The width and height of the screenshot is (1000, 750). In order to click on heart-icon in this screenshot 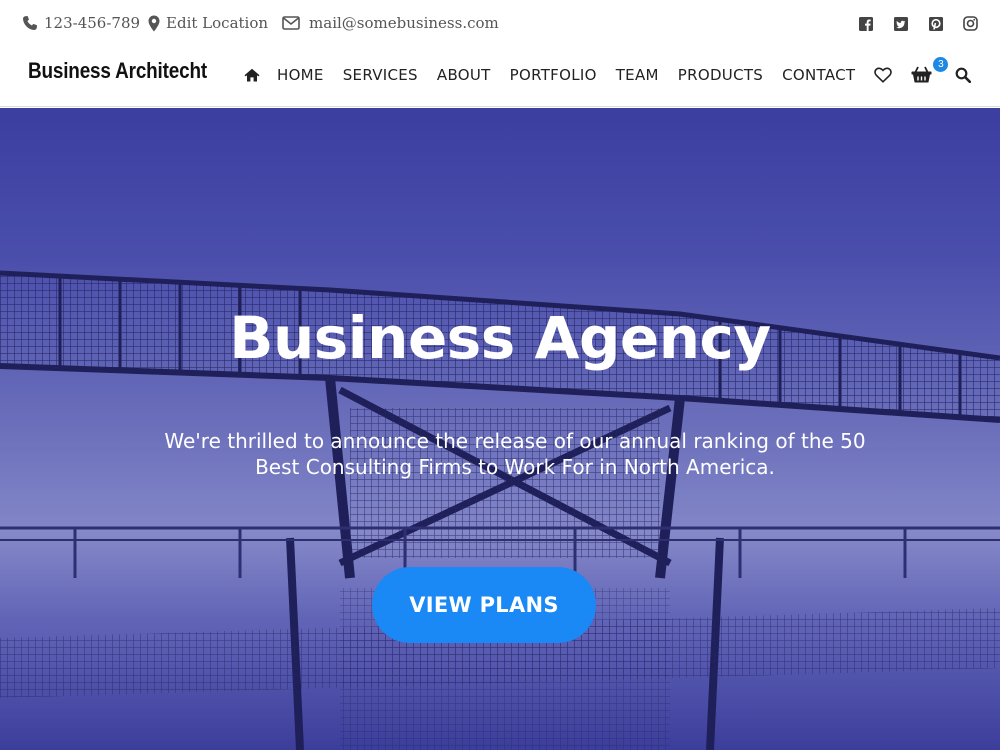, I will do `click(883, 75)`.